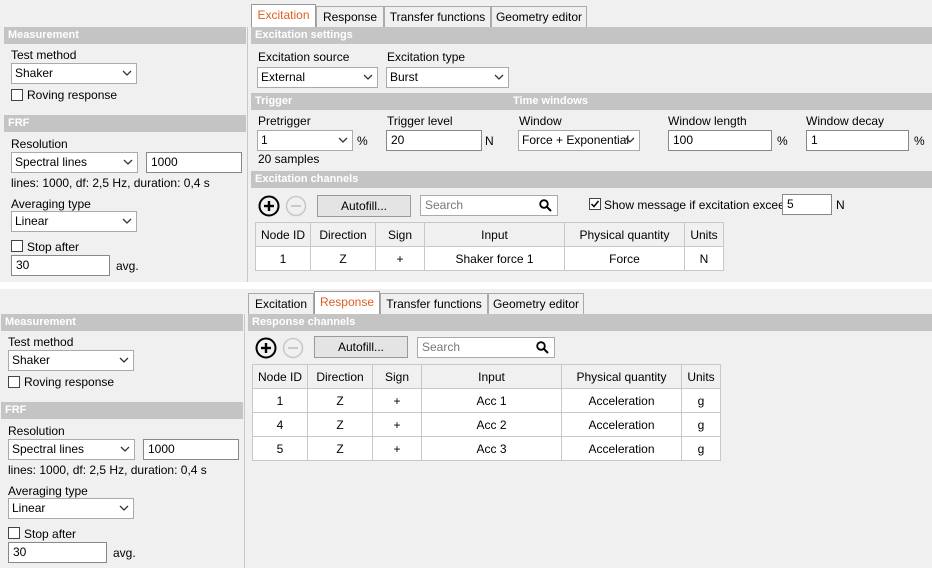  What do you see at coordinates (127, 266) in the screenshot?
I see `avg-unit: avg.` at bounding box center [127, 266].